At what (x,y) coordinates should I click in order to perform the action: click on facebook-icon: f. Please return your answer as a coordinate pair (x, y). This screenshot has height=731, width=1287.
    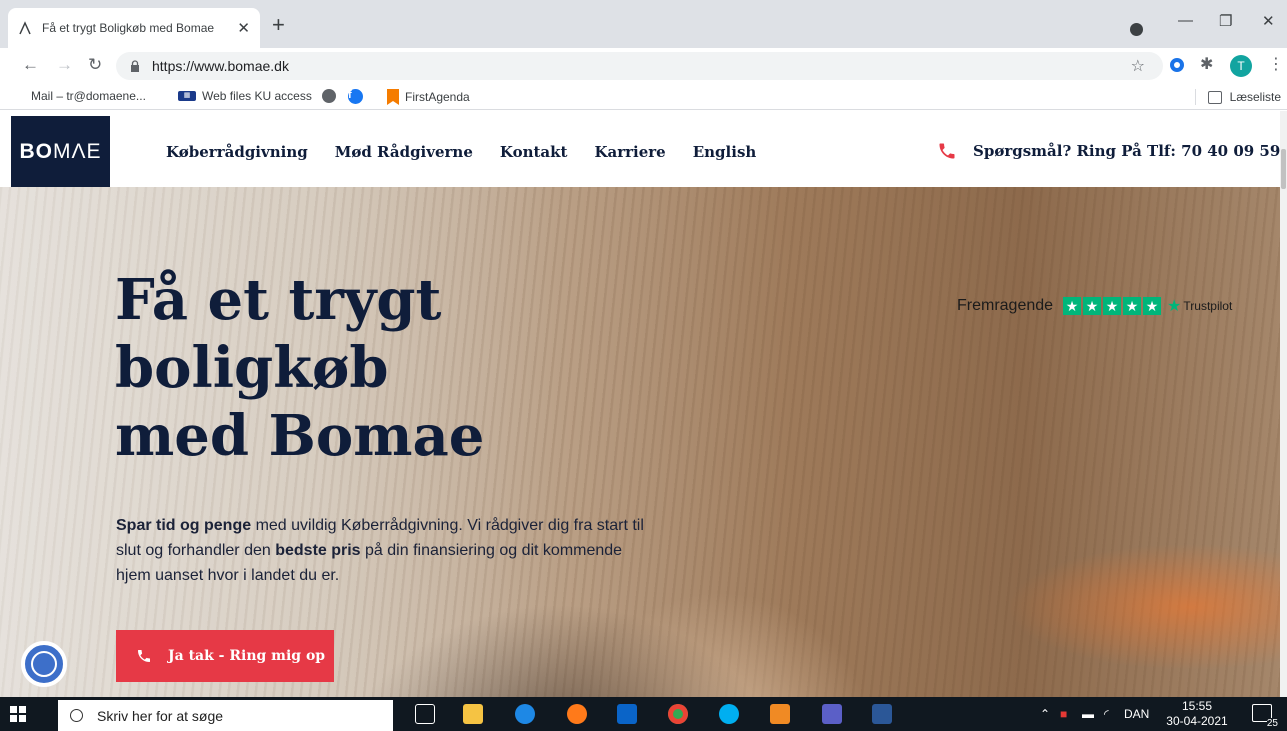
    Looking at the image, I should click on (355, 96).